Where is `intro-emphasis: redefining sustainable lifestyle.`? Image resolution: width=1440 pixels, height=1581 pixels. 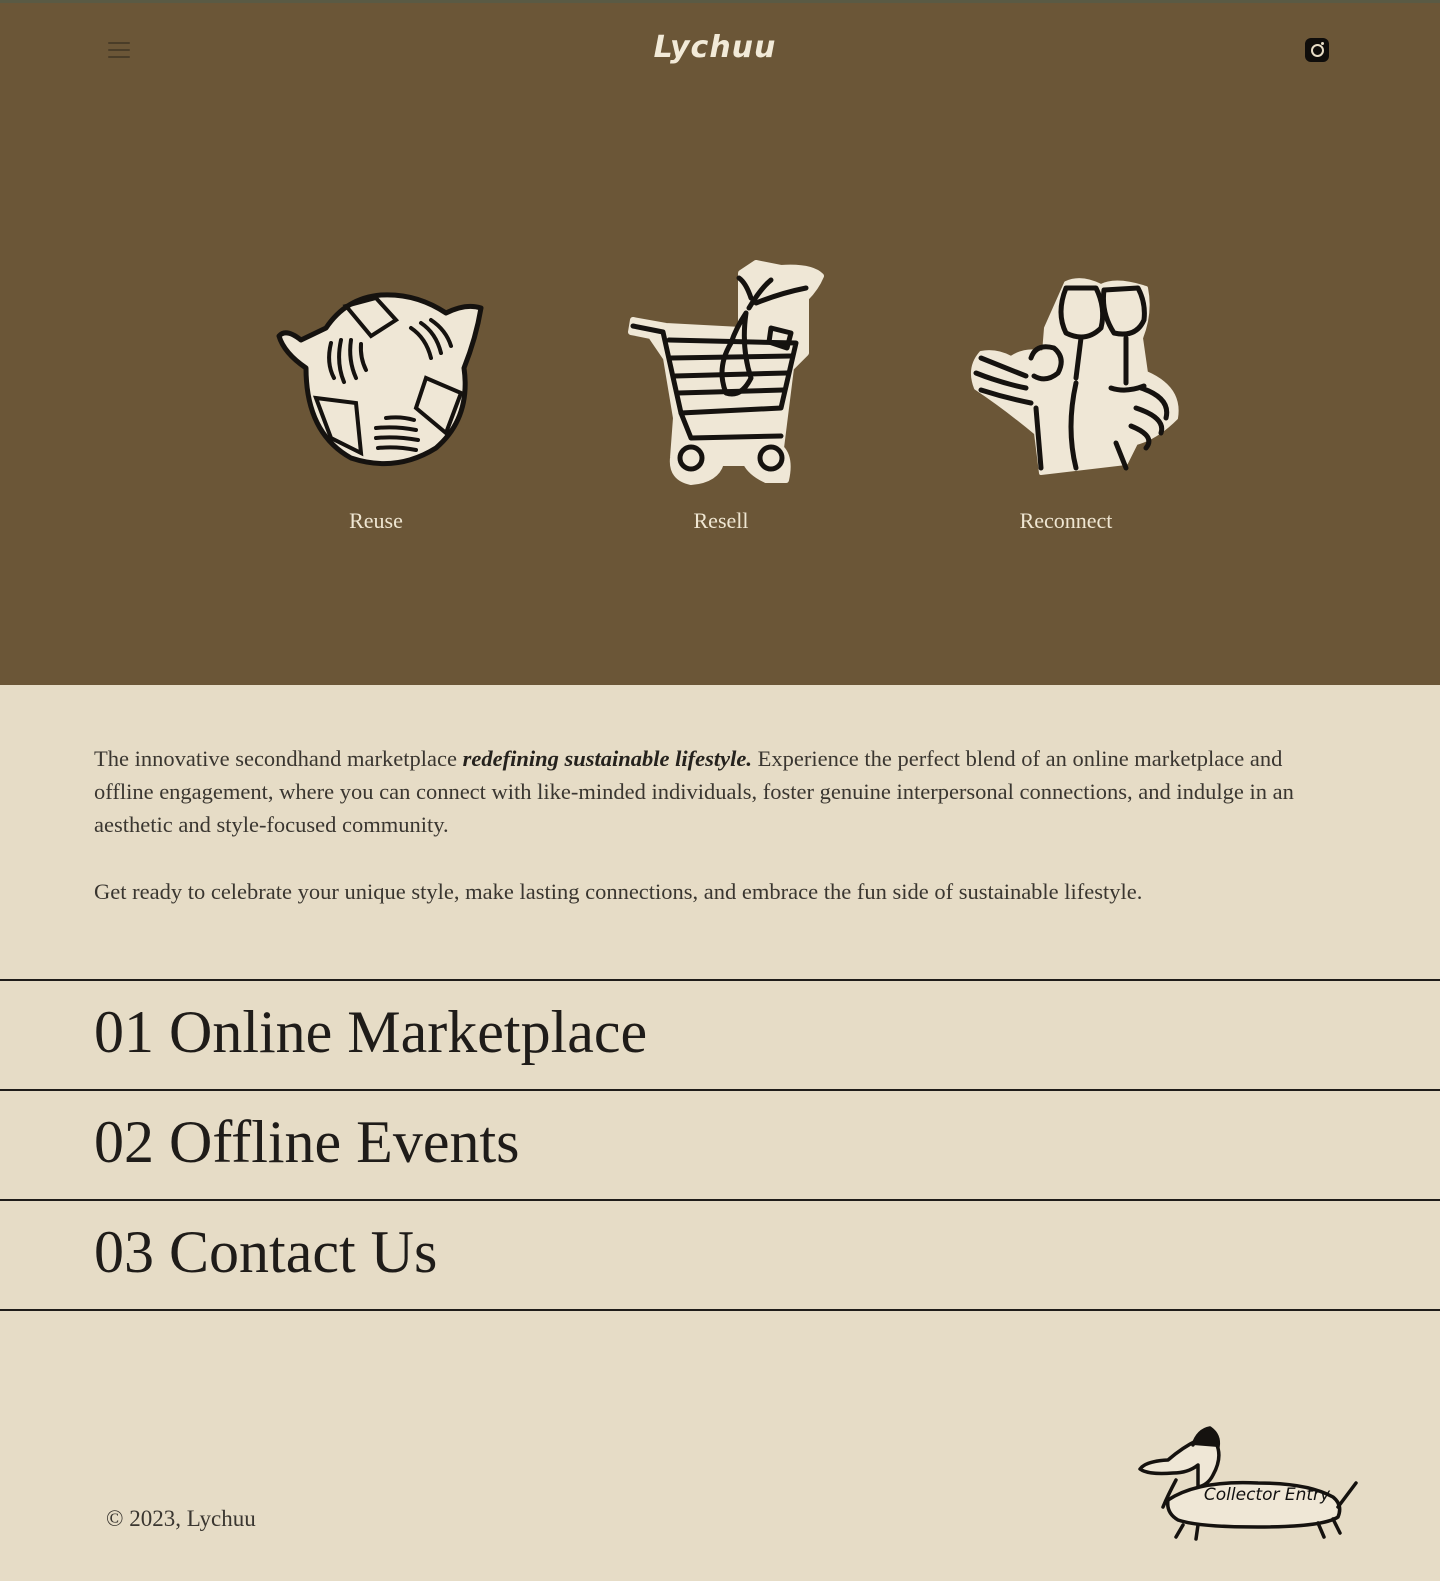 intro-emphasis: redefining sustainable lifestyle. is located at coordinates (607, 758).